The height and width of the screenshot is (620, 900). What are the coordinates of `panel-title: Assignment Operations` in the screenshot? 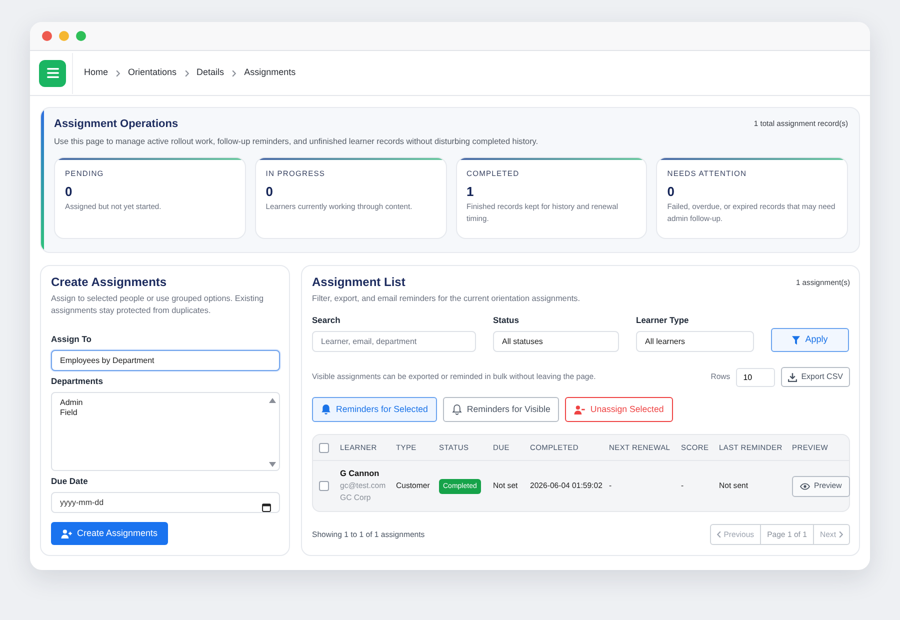 It's located at (116, 124).